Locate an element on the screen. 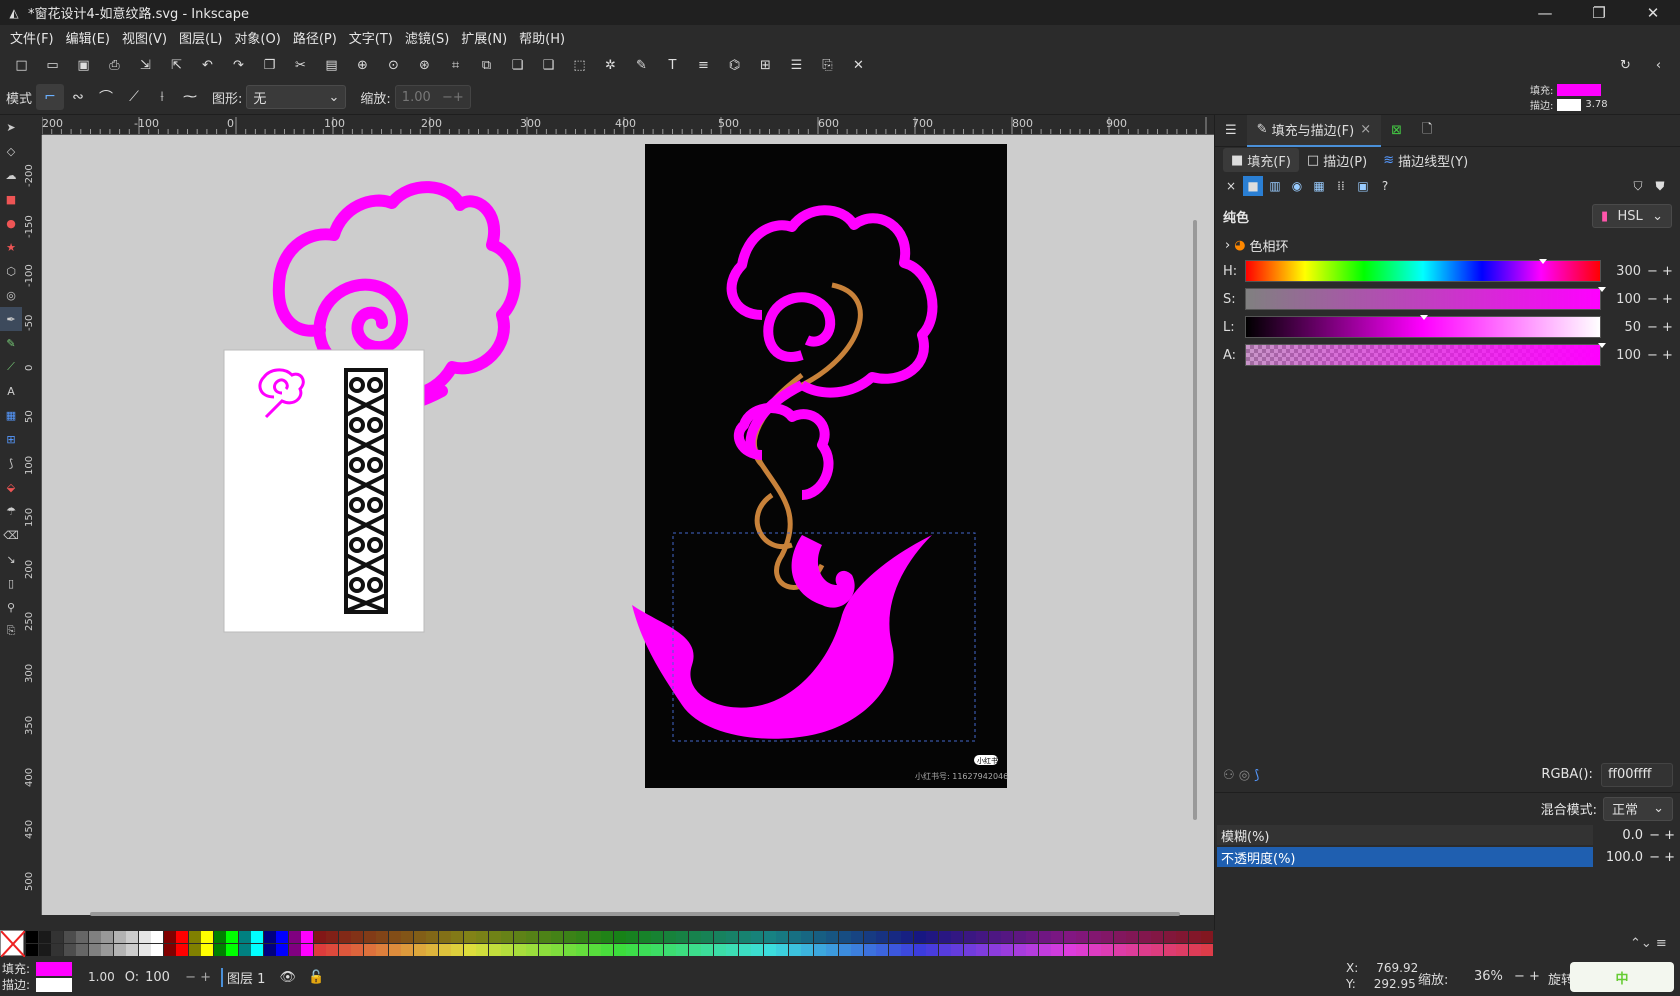  vertical-scrollbar is located at coordinates (1195, 520).